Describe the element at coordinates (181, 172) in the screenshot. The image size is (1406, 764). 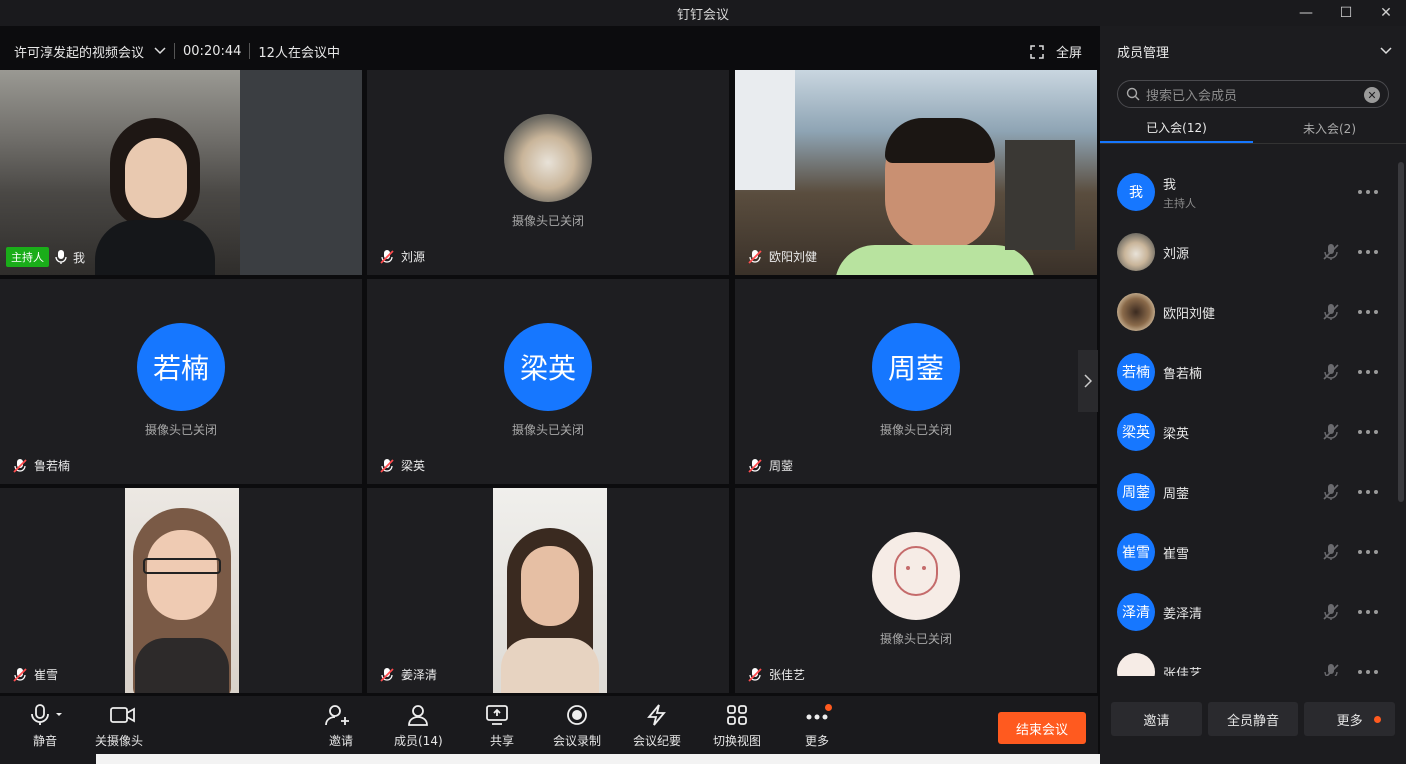
I see `video-tile: 主持人 我` at that location.